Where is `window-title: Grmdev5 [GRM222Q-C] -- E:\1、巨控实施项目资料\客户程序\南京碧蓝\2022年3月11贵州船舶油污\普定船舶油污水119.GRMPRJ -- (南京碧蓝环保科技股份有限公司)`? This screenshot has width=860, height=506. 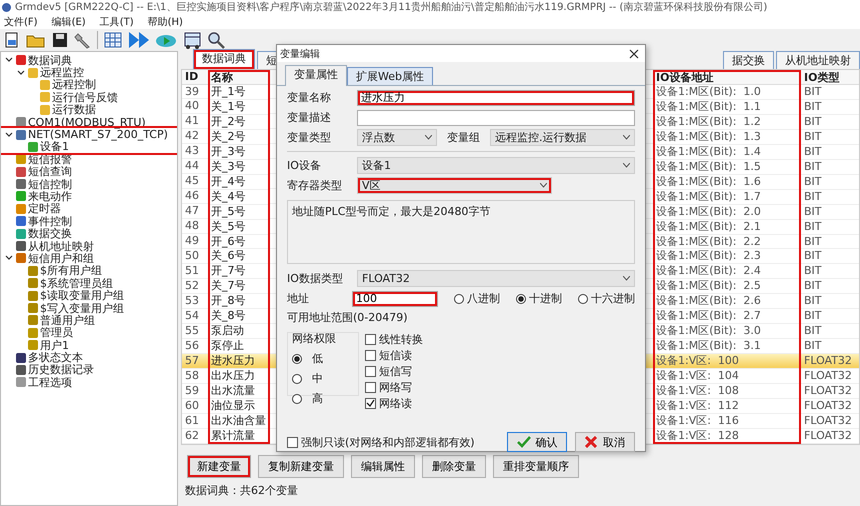
window-title: Grmdev5 [GRM222Q-C] -- E:\1、巨控实施项目资料\客户程序\南京碧蓝\2022年3月11贵州船舶油污\普定船舶油污水119.GRMPRJ -- (南京碧蓝环保科技股份有限公司) is located at coordinates (391, 7).